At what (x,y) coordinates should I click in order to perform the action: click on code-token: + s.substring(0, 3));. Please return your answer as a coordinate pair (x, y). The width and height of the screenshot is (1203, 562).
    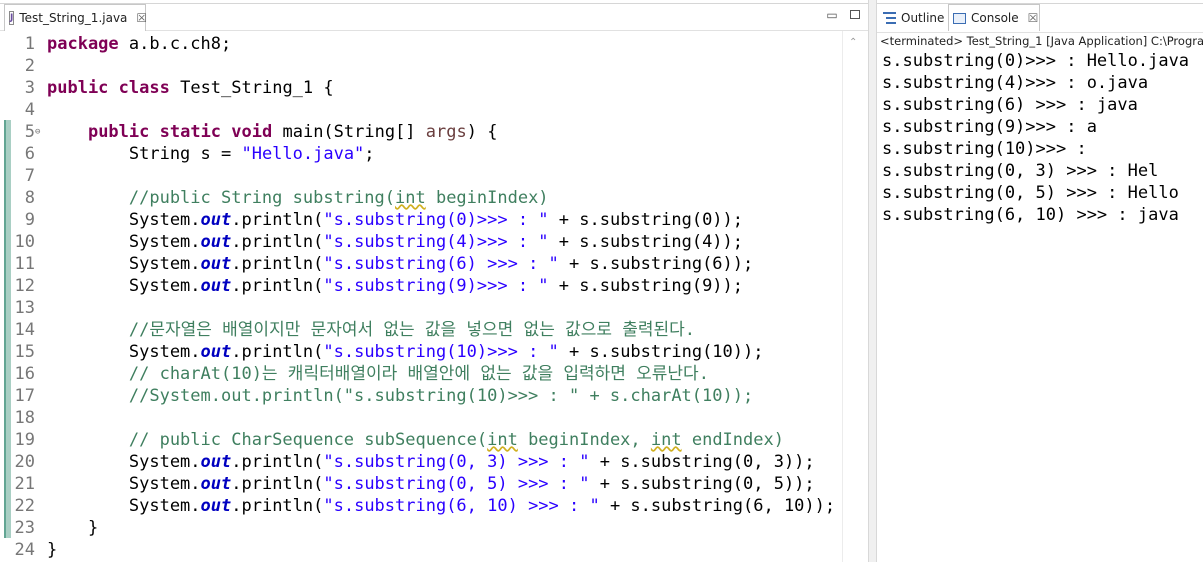
    Looking at the image, I should click on (702, 462).